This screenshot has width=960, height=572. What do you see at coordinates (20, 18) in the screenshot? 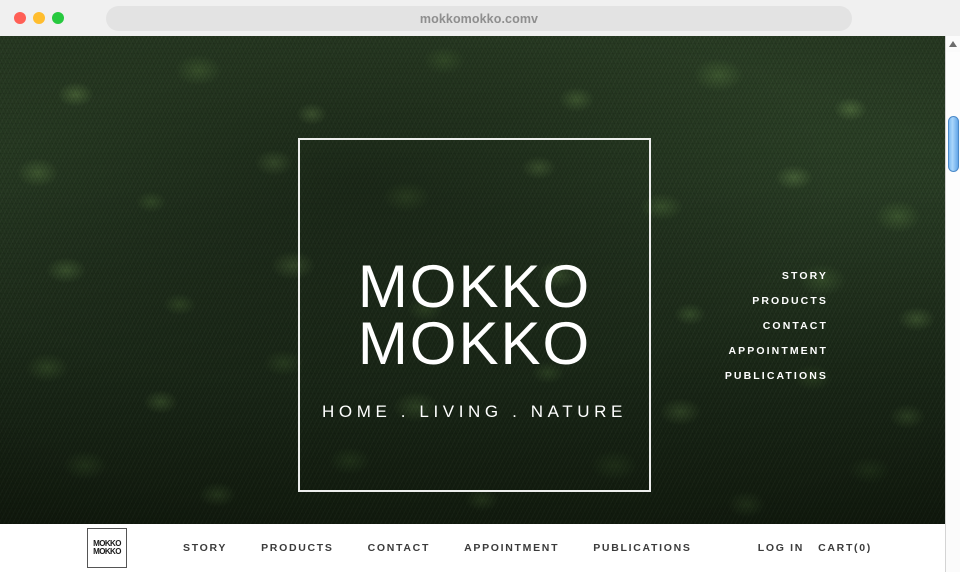
I see `close-window-button` at bounding box center [20, 18].